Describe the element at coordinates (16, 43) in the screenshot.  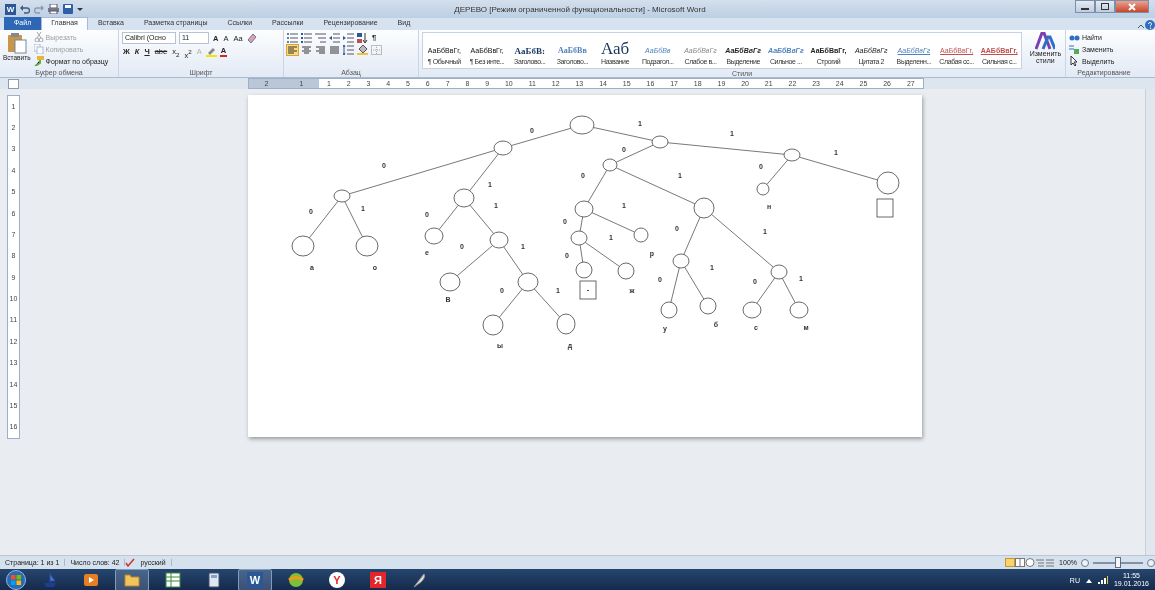
I see `clipboard-icon` at that location.